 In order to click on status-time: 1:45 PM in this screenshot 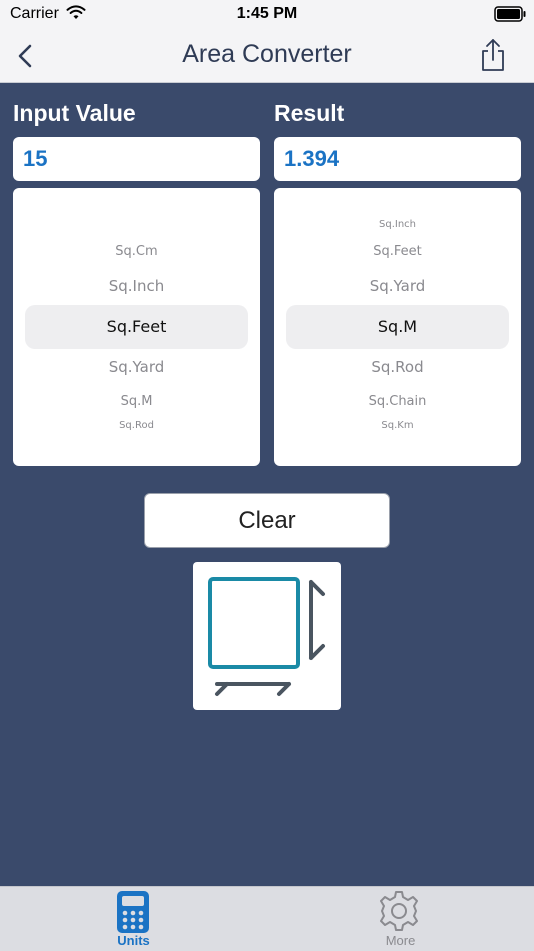, I will do `click(267, 13)`.